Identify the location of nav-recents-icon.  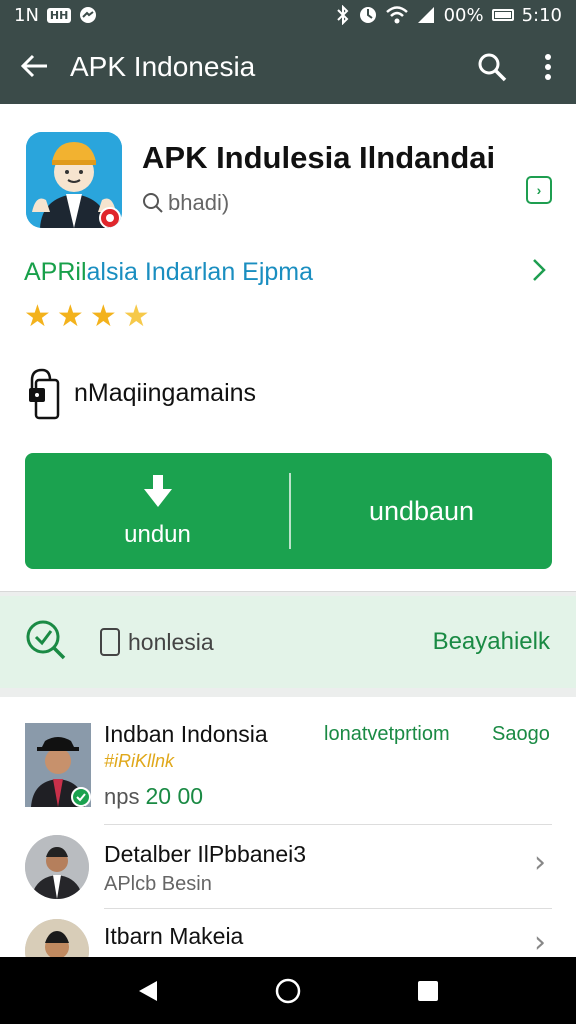
(428, 991).